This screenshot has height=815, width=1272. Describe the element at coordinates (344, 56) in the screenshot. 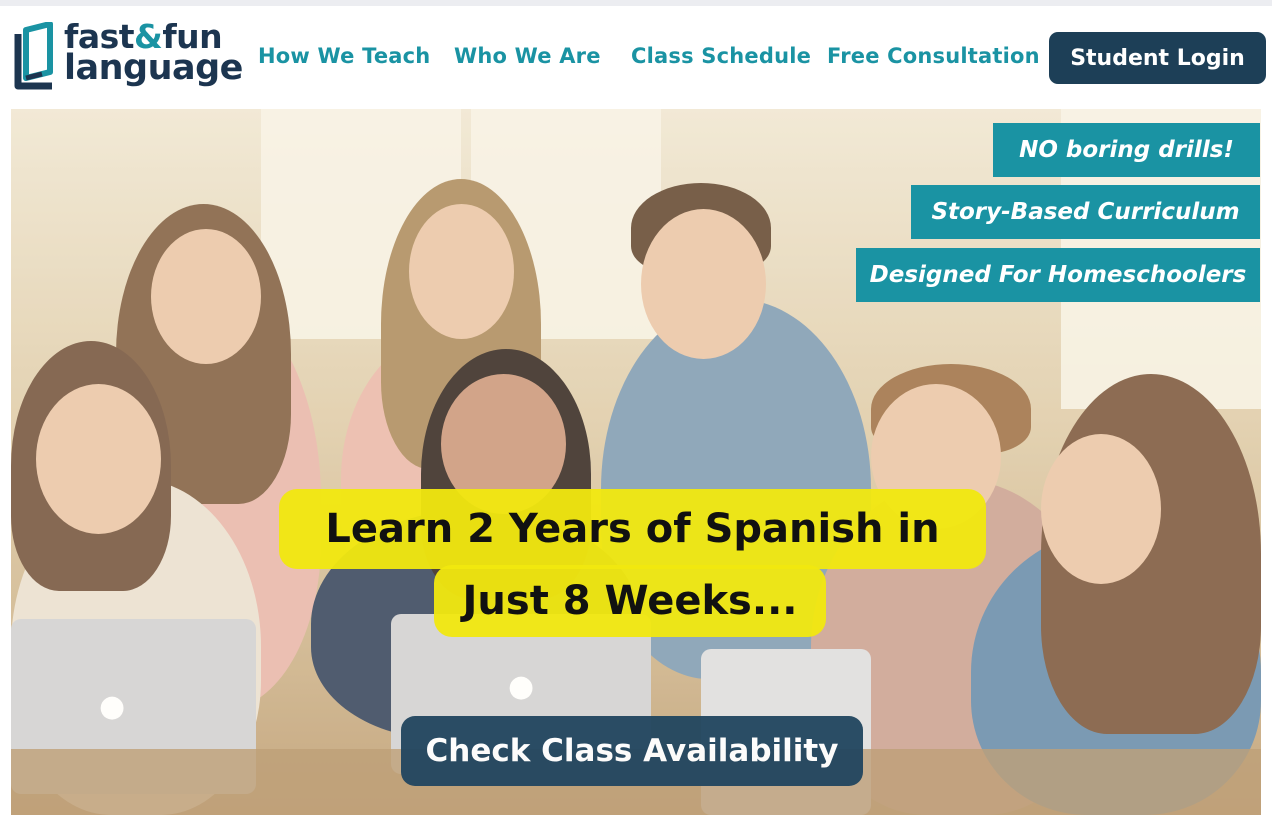

I see `nav-how-we-teach: How We Teach` at that location.